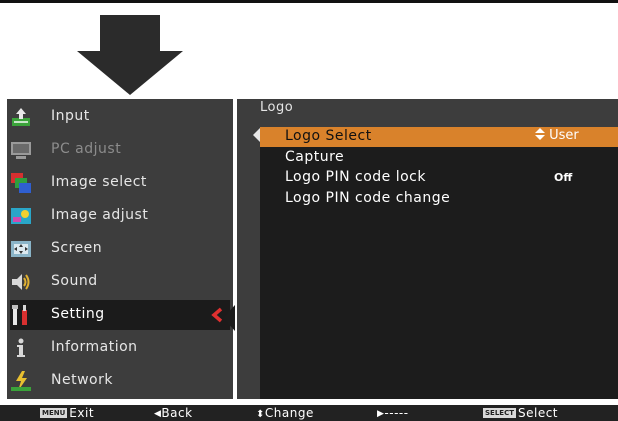 The image size is (618, 421). Describe the element at coordinates (21, 347) in the screenshot. I see `info-icon` at that location.